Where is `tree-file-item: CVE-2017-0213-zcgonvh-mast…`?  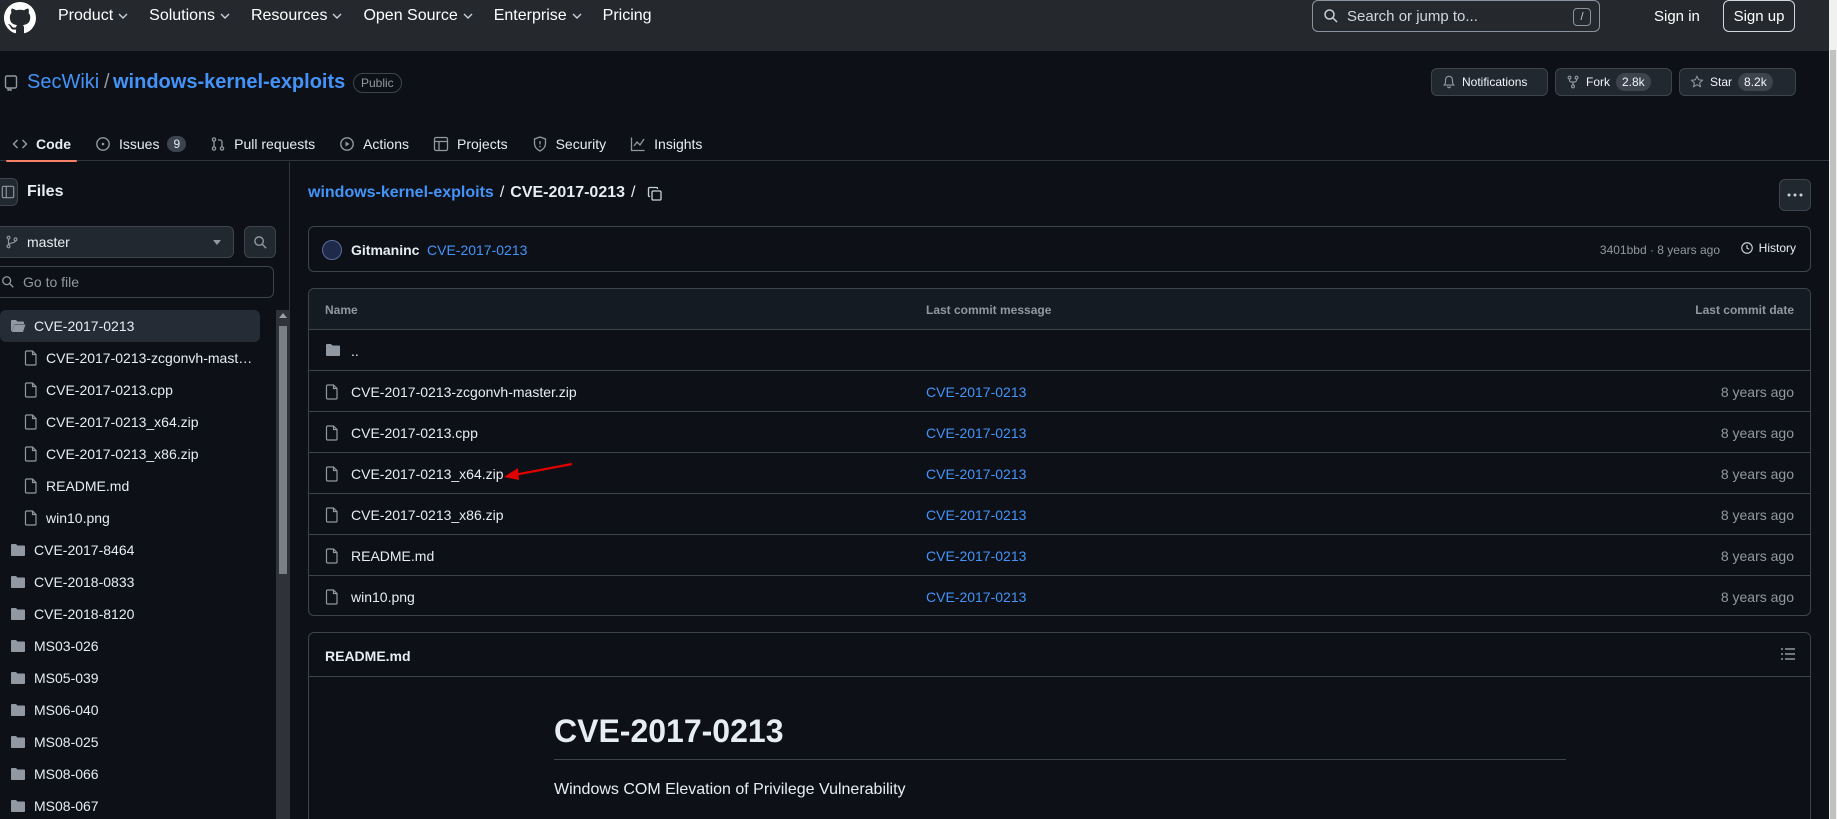
tree-file-item: CVE-2017-0213-zcgonvh-mast… is located at coordinates (135, 358).